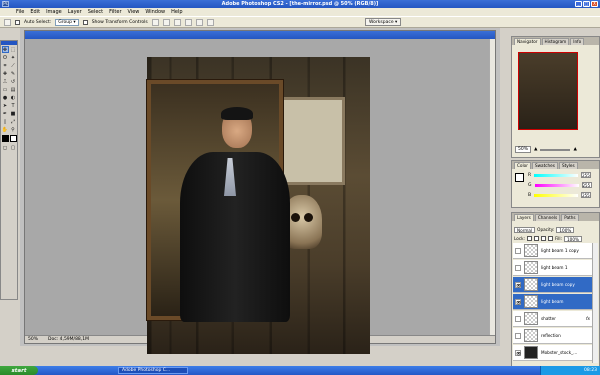 The width and height of the screenshot is (600, 375). Describe the element at coordinates (13, 74) in the screenshot. I see `brush-tool-icon: ✎` at that location.